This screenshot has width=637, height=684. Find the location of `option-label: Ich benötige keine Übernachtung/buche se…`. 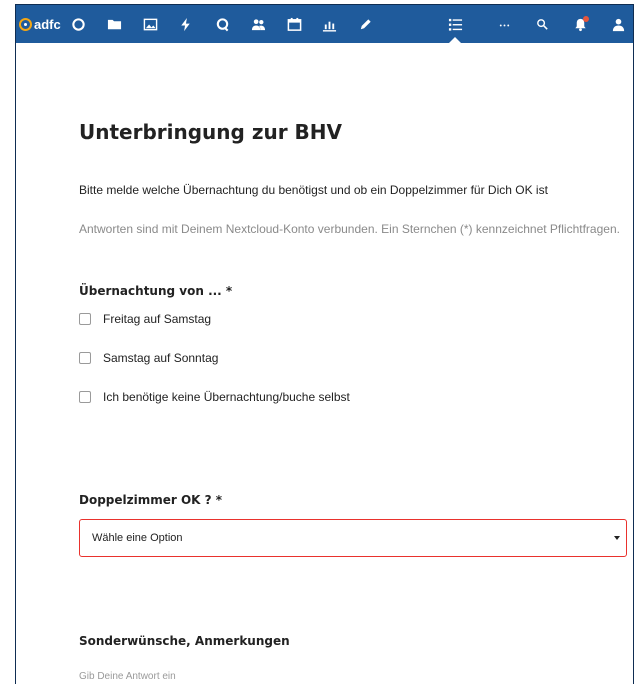

option-label: Ich benötige keine Übernachtung/buche se… is located at coordinates (226, 397).